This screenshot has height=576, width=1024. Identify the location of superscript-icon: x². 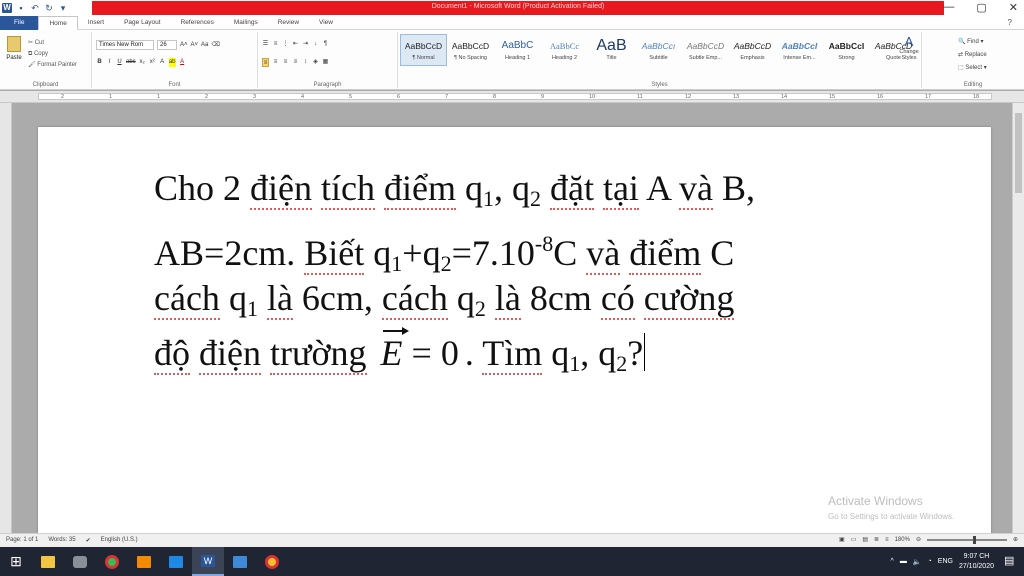
(152, 62).